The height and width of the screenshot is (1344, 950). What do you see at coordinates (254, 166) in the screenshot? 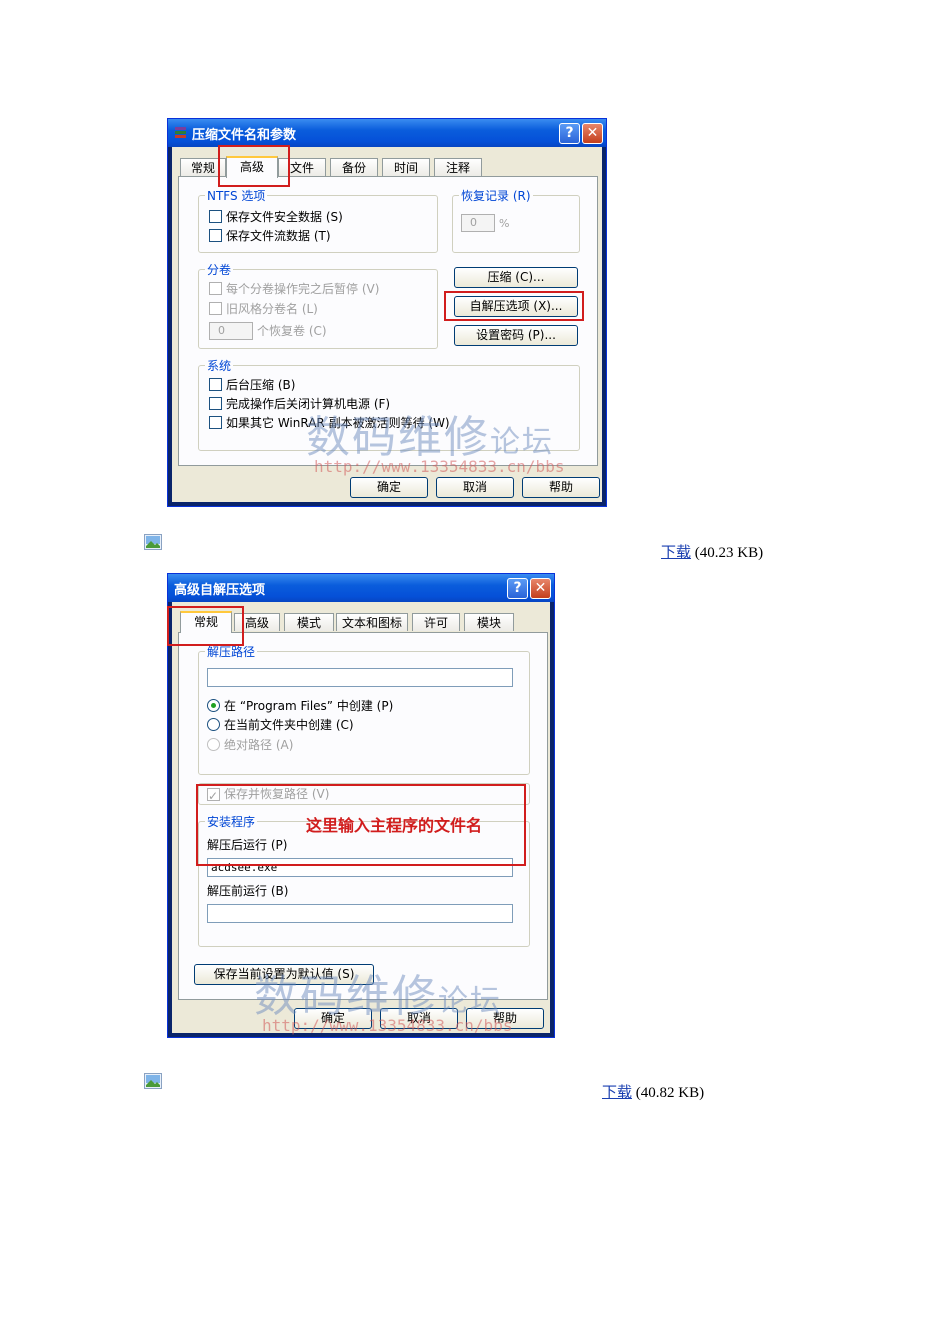
I see `highlight-advanced-tab` at bounding box center [254, 166].